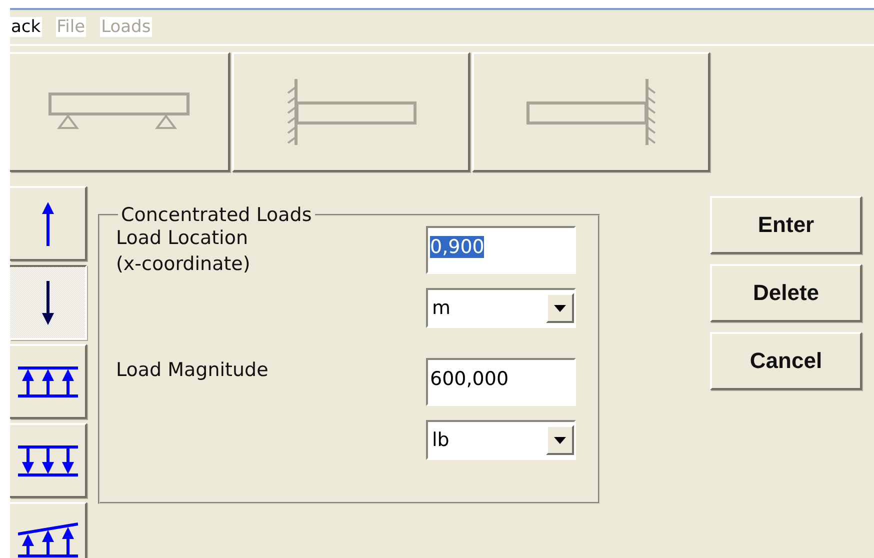 Image resolution: width=874 pixels, height=558 pixels. What do you see at coordinates (786, 225) in the screenshot?
I see `action-button: Enter` at bounding box center [786, 225].